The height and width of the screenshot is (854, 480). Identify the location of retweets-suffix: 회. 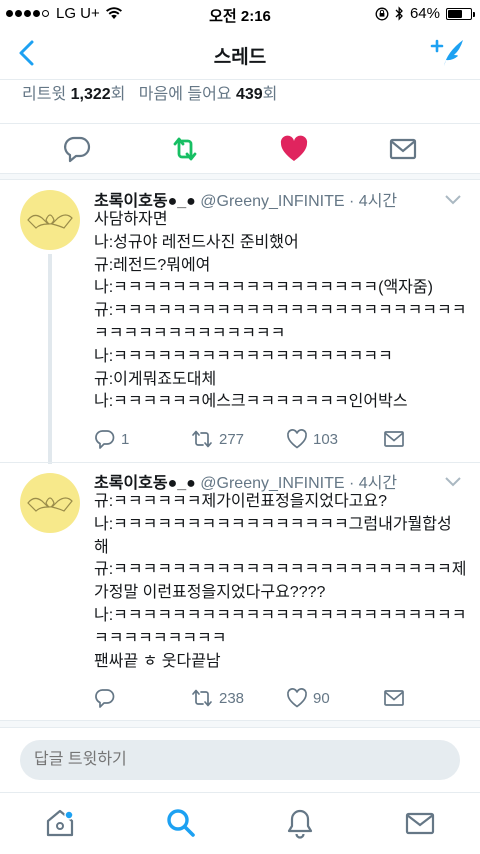
(118, 94).